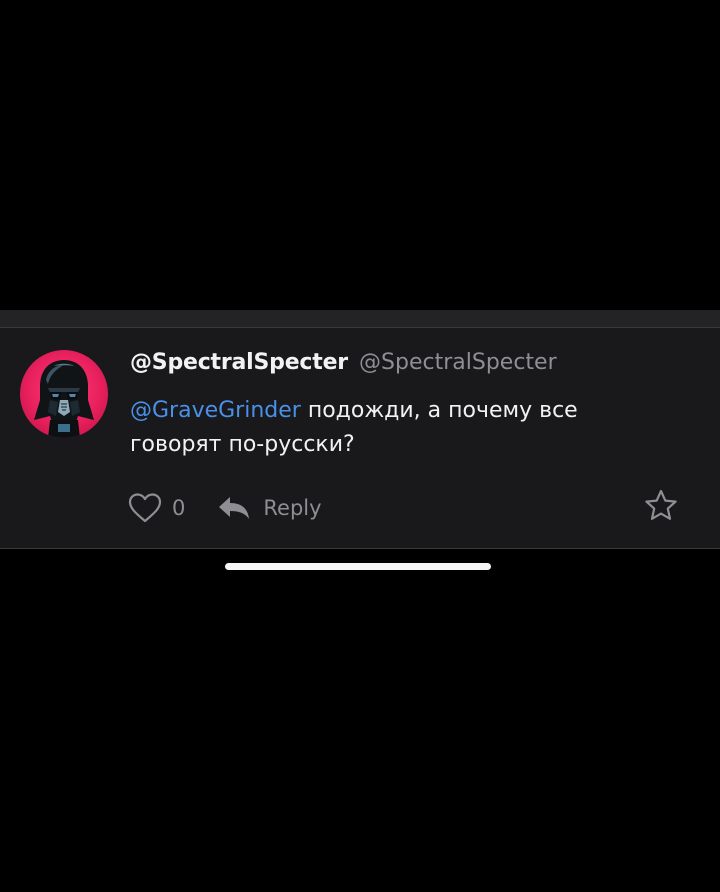 The height and width of the screenshot is (892, 720). I want to click on author-handle: @SpectralSpecter, so click(458, 362).